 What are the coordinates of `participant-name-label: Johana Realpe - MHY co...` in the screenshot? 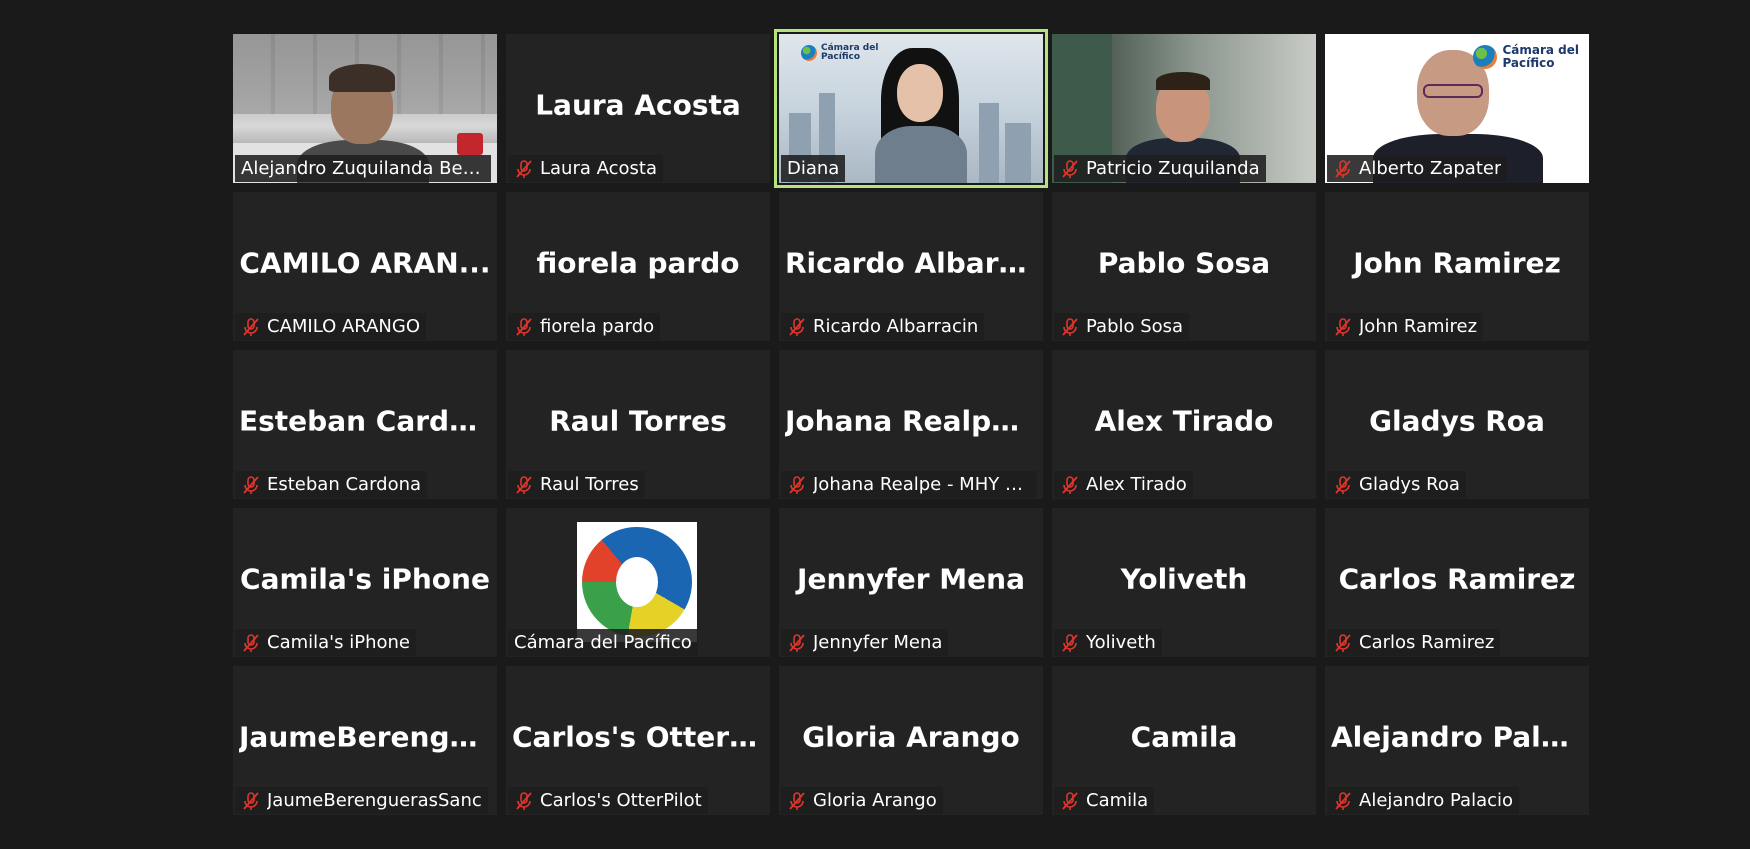 It's located at (909, 484).